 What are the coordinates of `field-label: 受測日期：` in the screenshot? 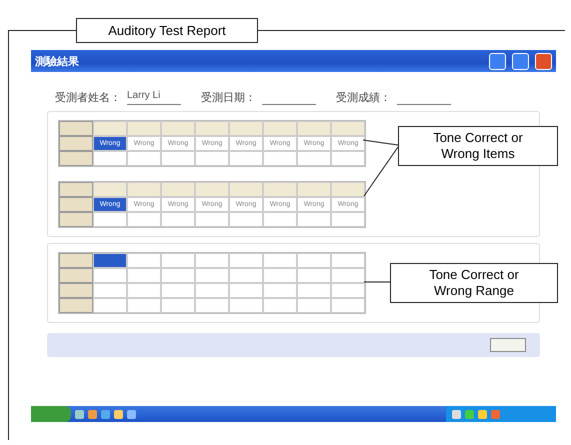 It's located at (228, 97).